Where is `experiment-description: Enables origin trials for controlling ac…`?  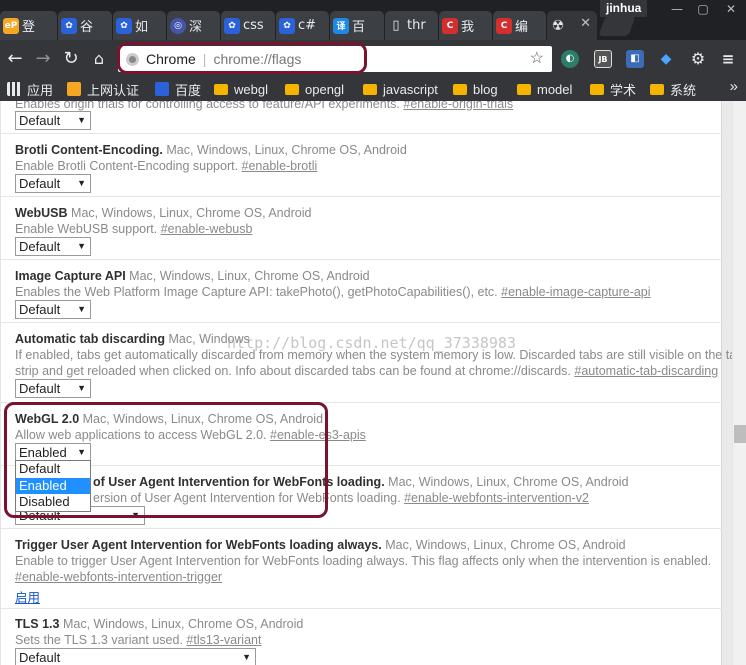 experiment-description: Enables origin trials for controlling ac… is located at coordinates (264, 106).